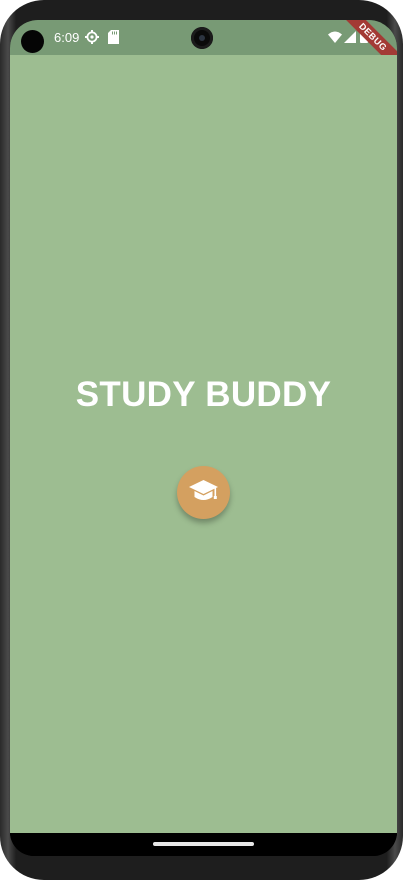 Image resolution: width=403 pixels, height=880 pixels. What do you see at coordinates (32, 41) in the screenshot?
I see `front-sensor` at bounding box center [32, 41].